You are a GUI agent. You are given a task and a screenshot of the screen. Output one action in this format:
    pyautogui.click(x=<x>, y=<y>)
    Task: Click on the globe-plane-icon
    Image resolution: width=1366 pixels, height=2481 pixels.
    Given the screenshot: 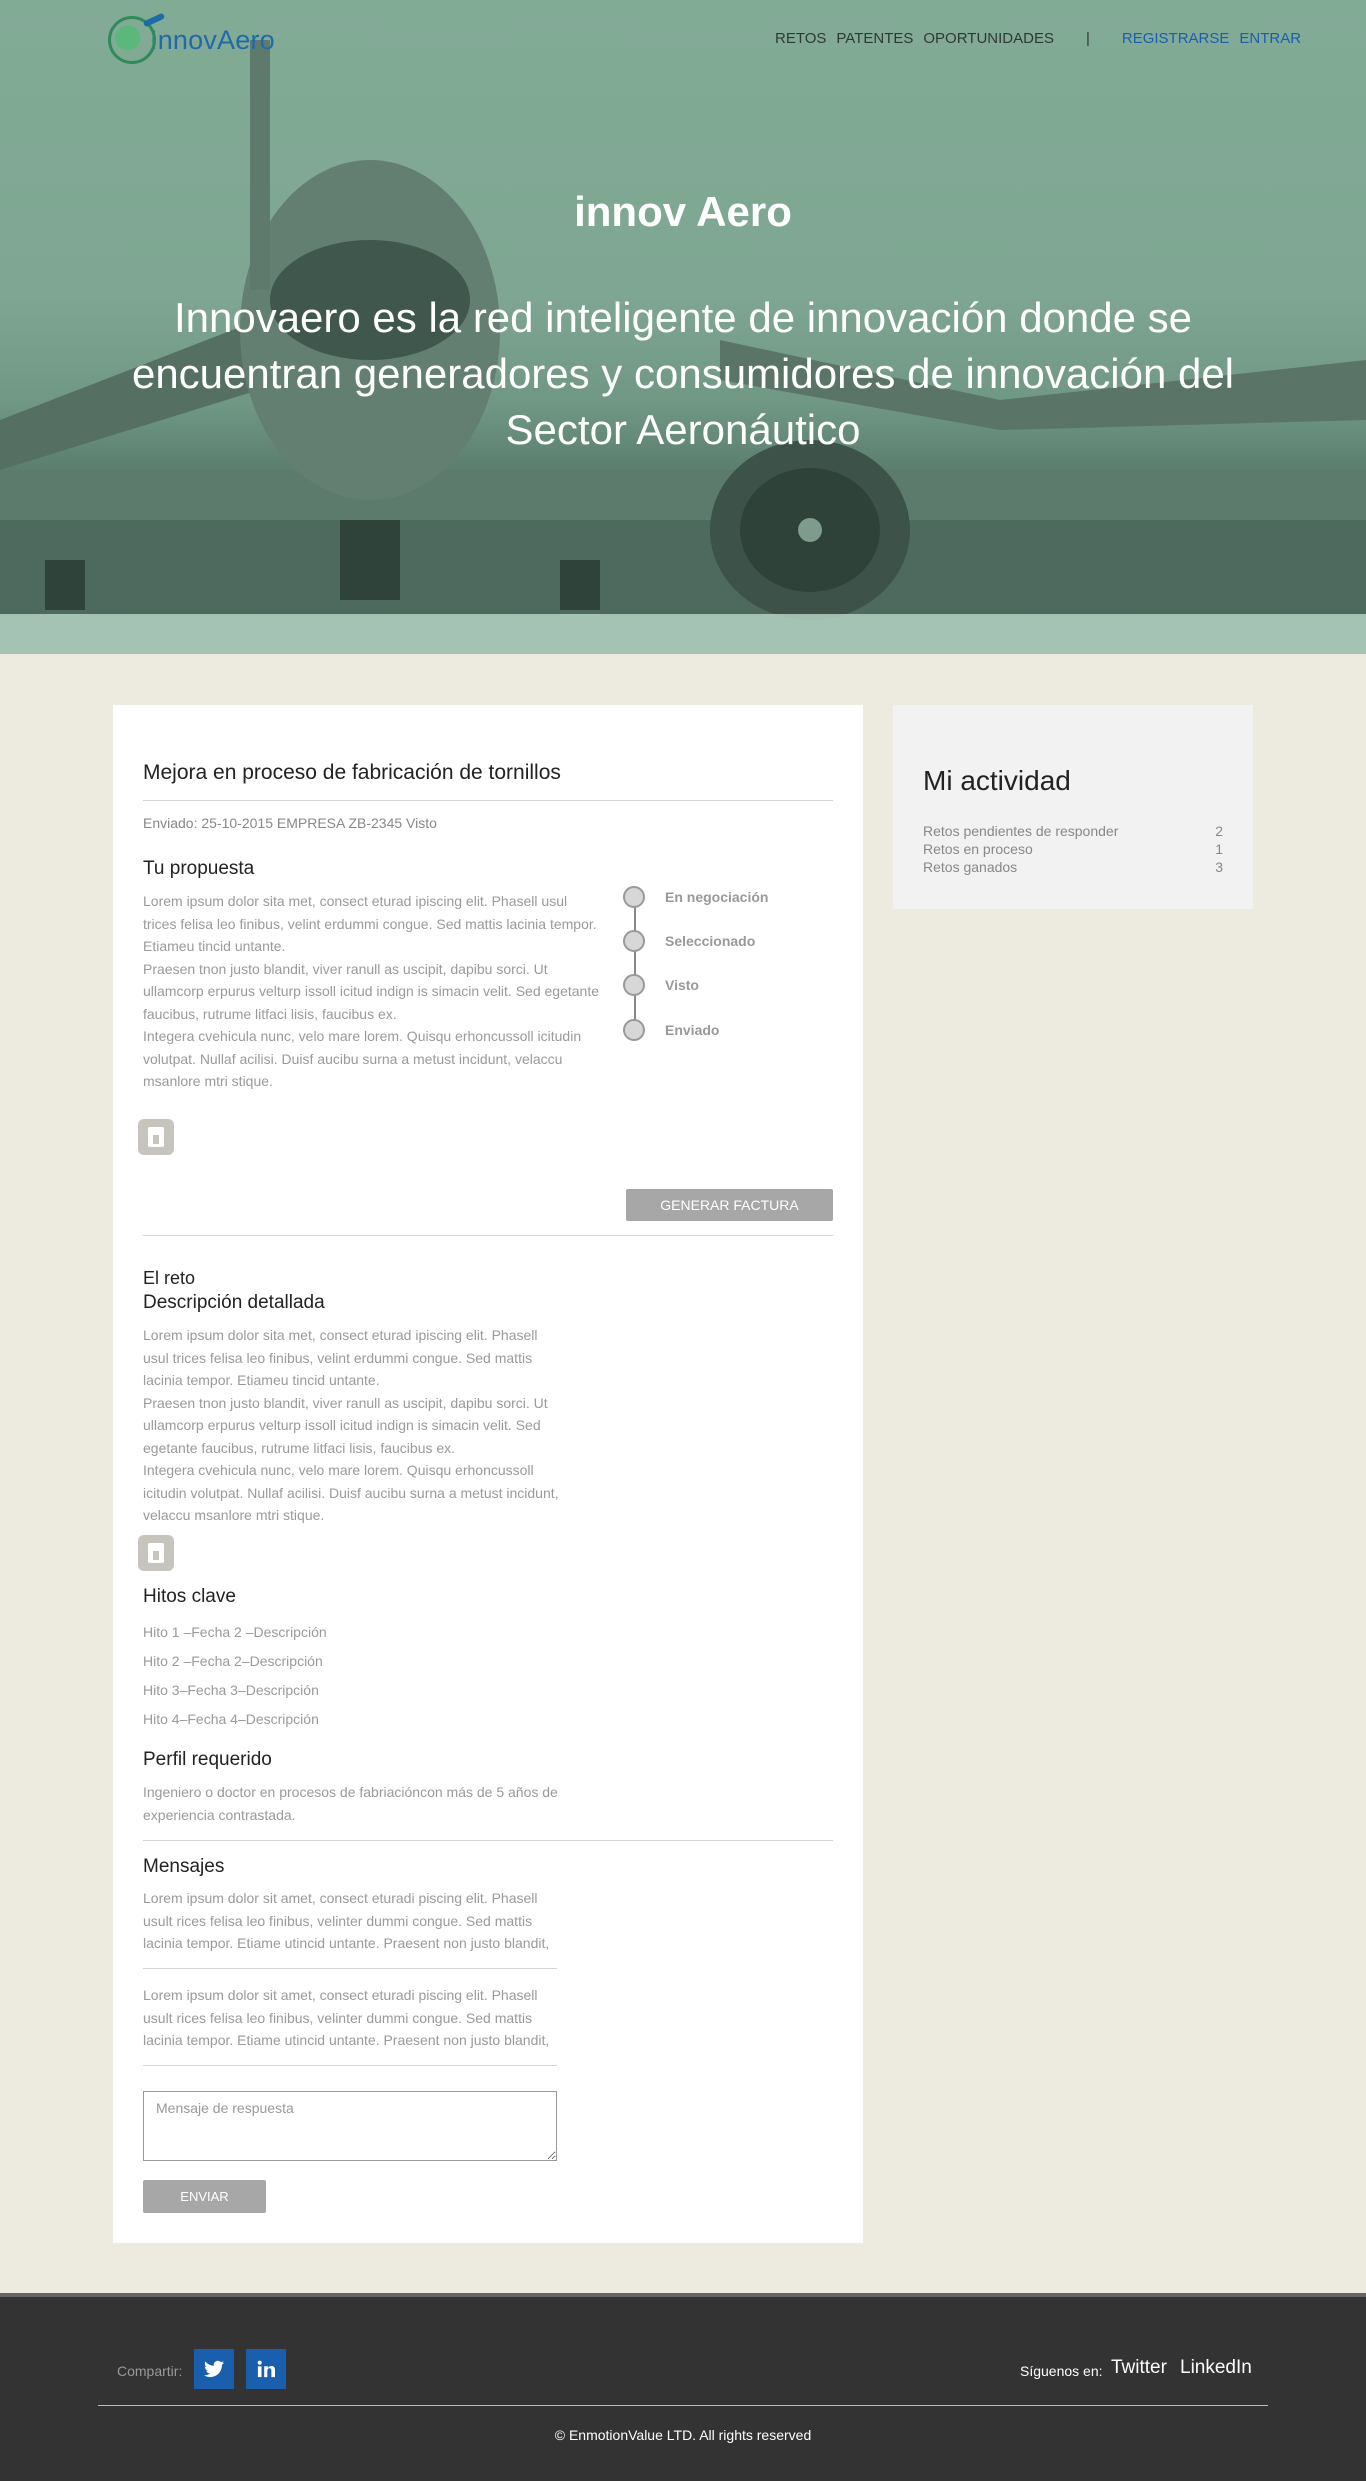 What is the action you would take?
    pyautogui.click(x=132, y=40)
    